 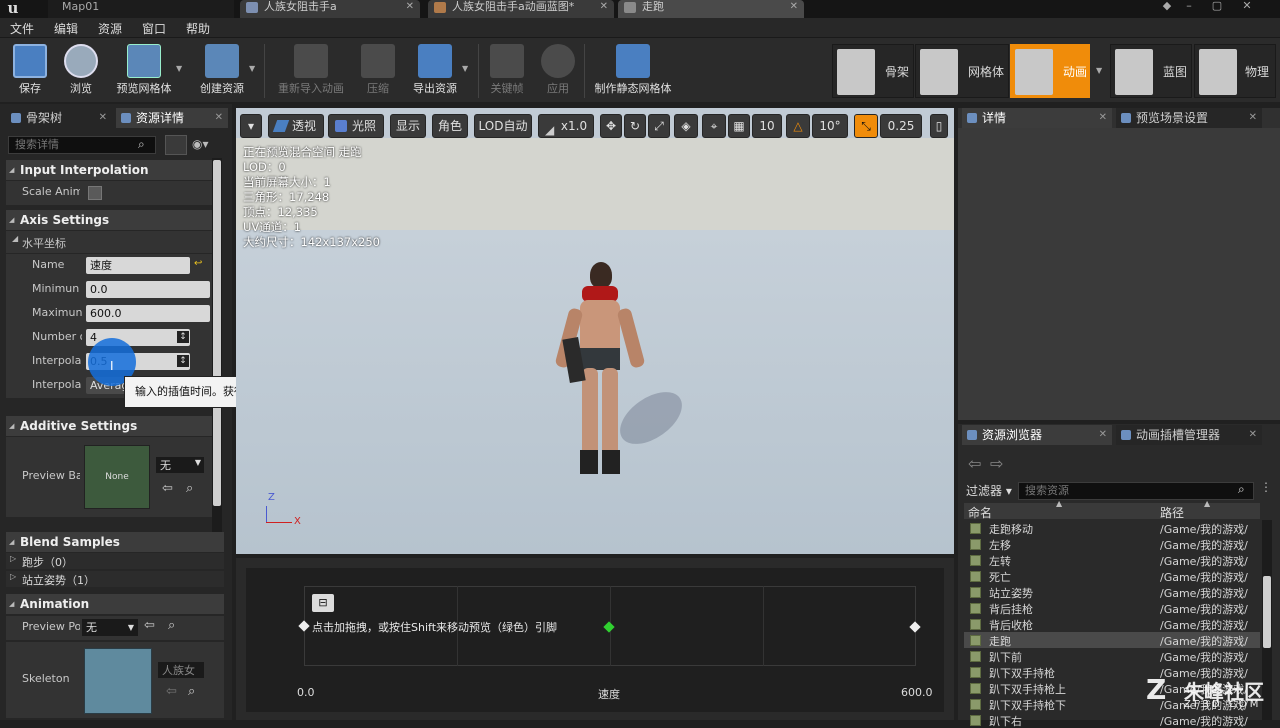 What do you see at coordinates (148, 289) in the screenshot?
I see `axis-min-input: 0.0` at bounding box center [148, 289].